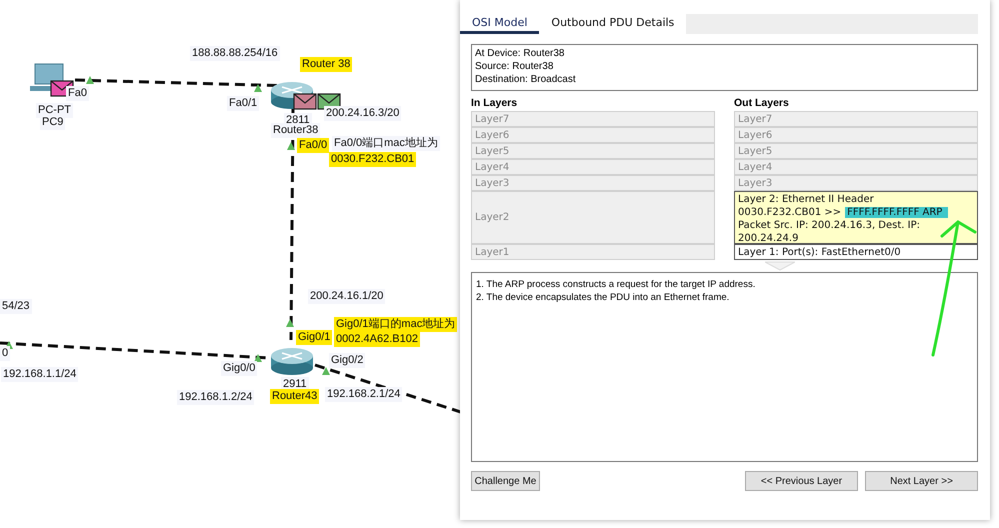 This screenshot has height=528, width=999. What do you see at coordinates (724, 67) in the screenshot?
I see `info-box: At Device: Router38 Source: Router38 Destination: Broadcast` at bounding box center [724, 67].